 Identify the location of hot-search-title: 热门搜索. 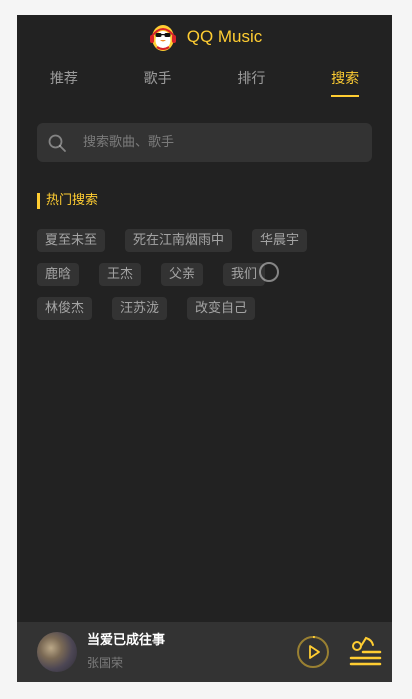
(67, 201).